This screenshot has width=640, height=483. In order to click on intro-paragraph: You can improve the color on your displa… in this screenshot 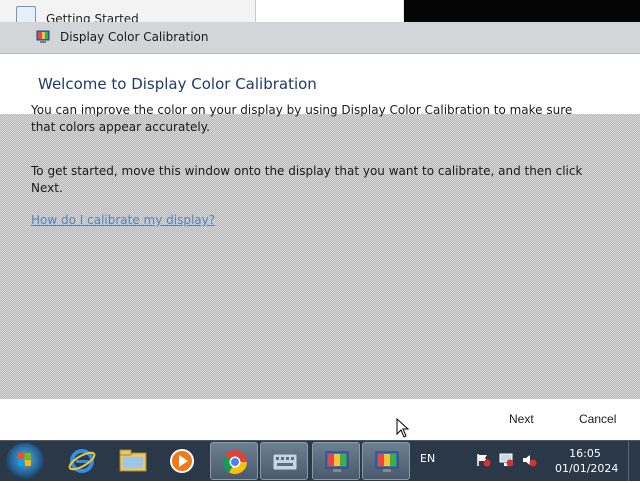, I will do `click(302, 118)`.